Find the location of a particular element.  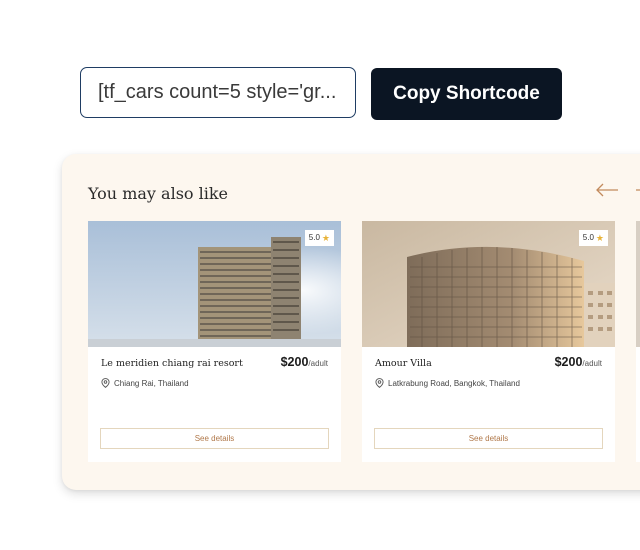

listing-location: Latkrabung Road, Bangkok, Thailand is located at coordinates (447, 383).